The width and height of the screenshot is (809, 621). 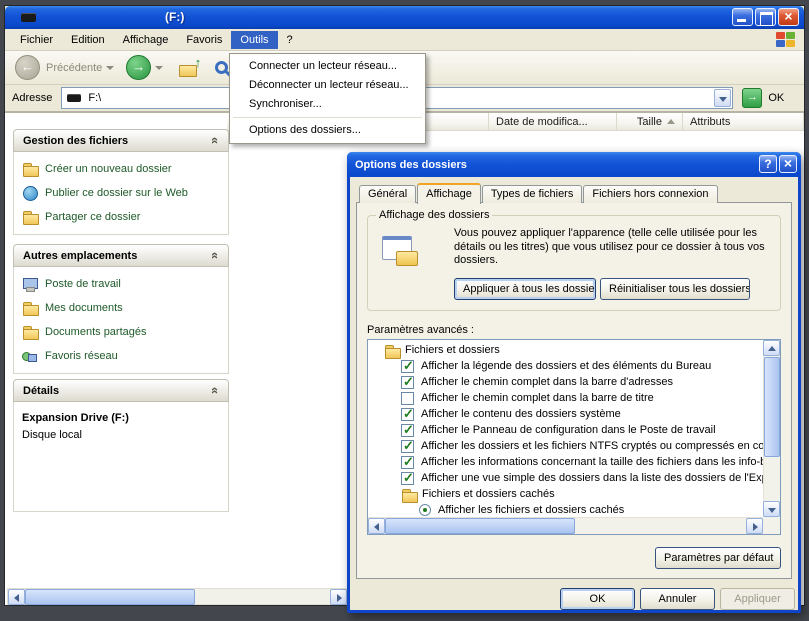 I want to click on up-folder-button, so click(x=190, y=66).